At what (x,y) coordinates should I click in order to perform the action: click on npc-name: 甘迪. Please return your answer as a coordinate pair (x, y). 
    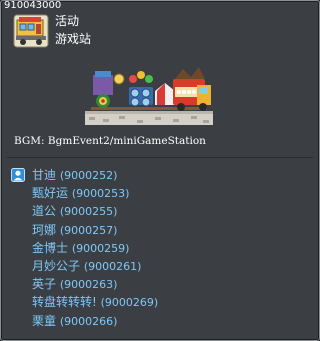
    Looking at the image, I should click on (44, 175).